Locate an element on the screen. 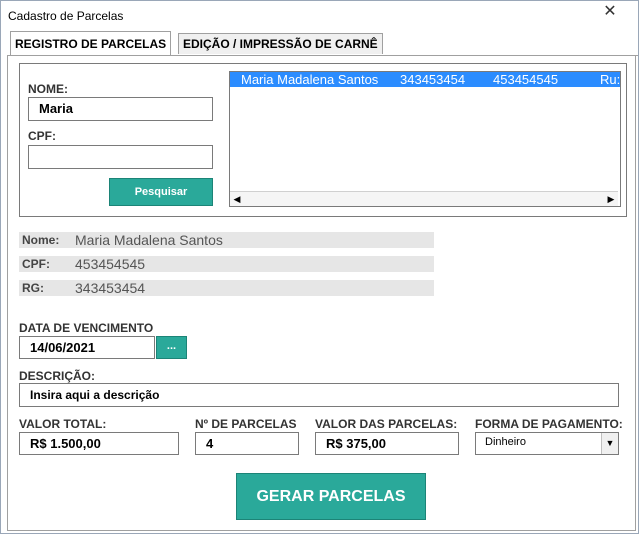  client-cpf-row: CPF: 453454545 is located at coordinates (226, 264).